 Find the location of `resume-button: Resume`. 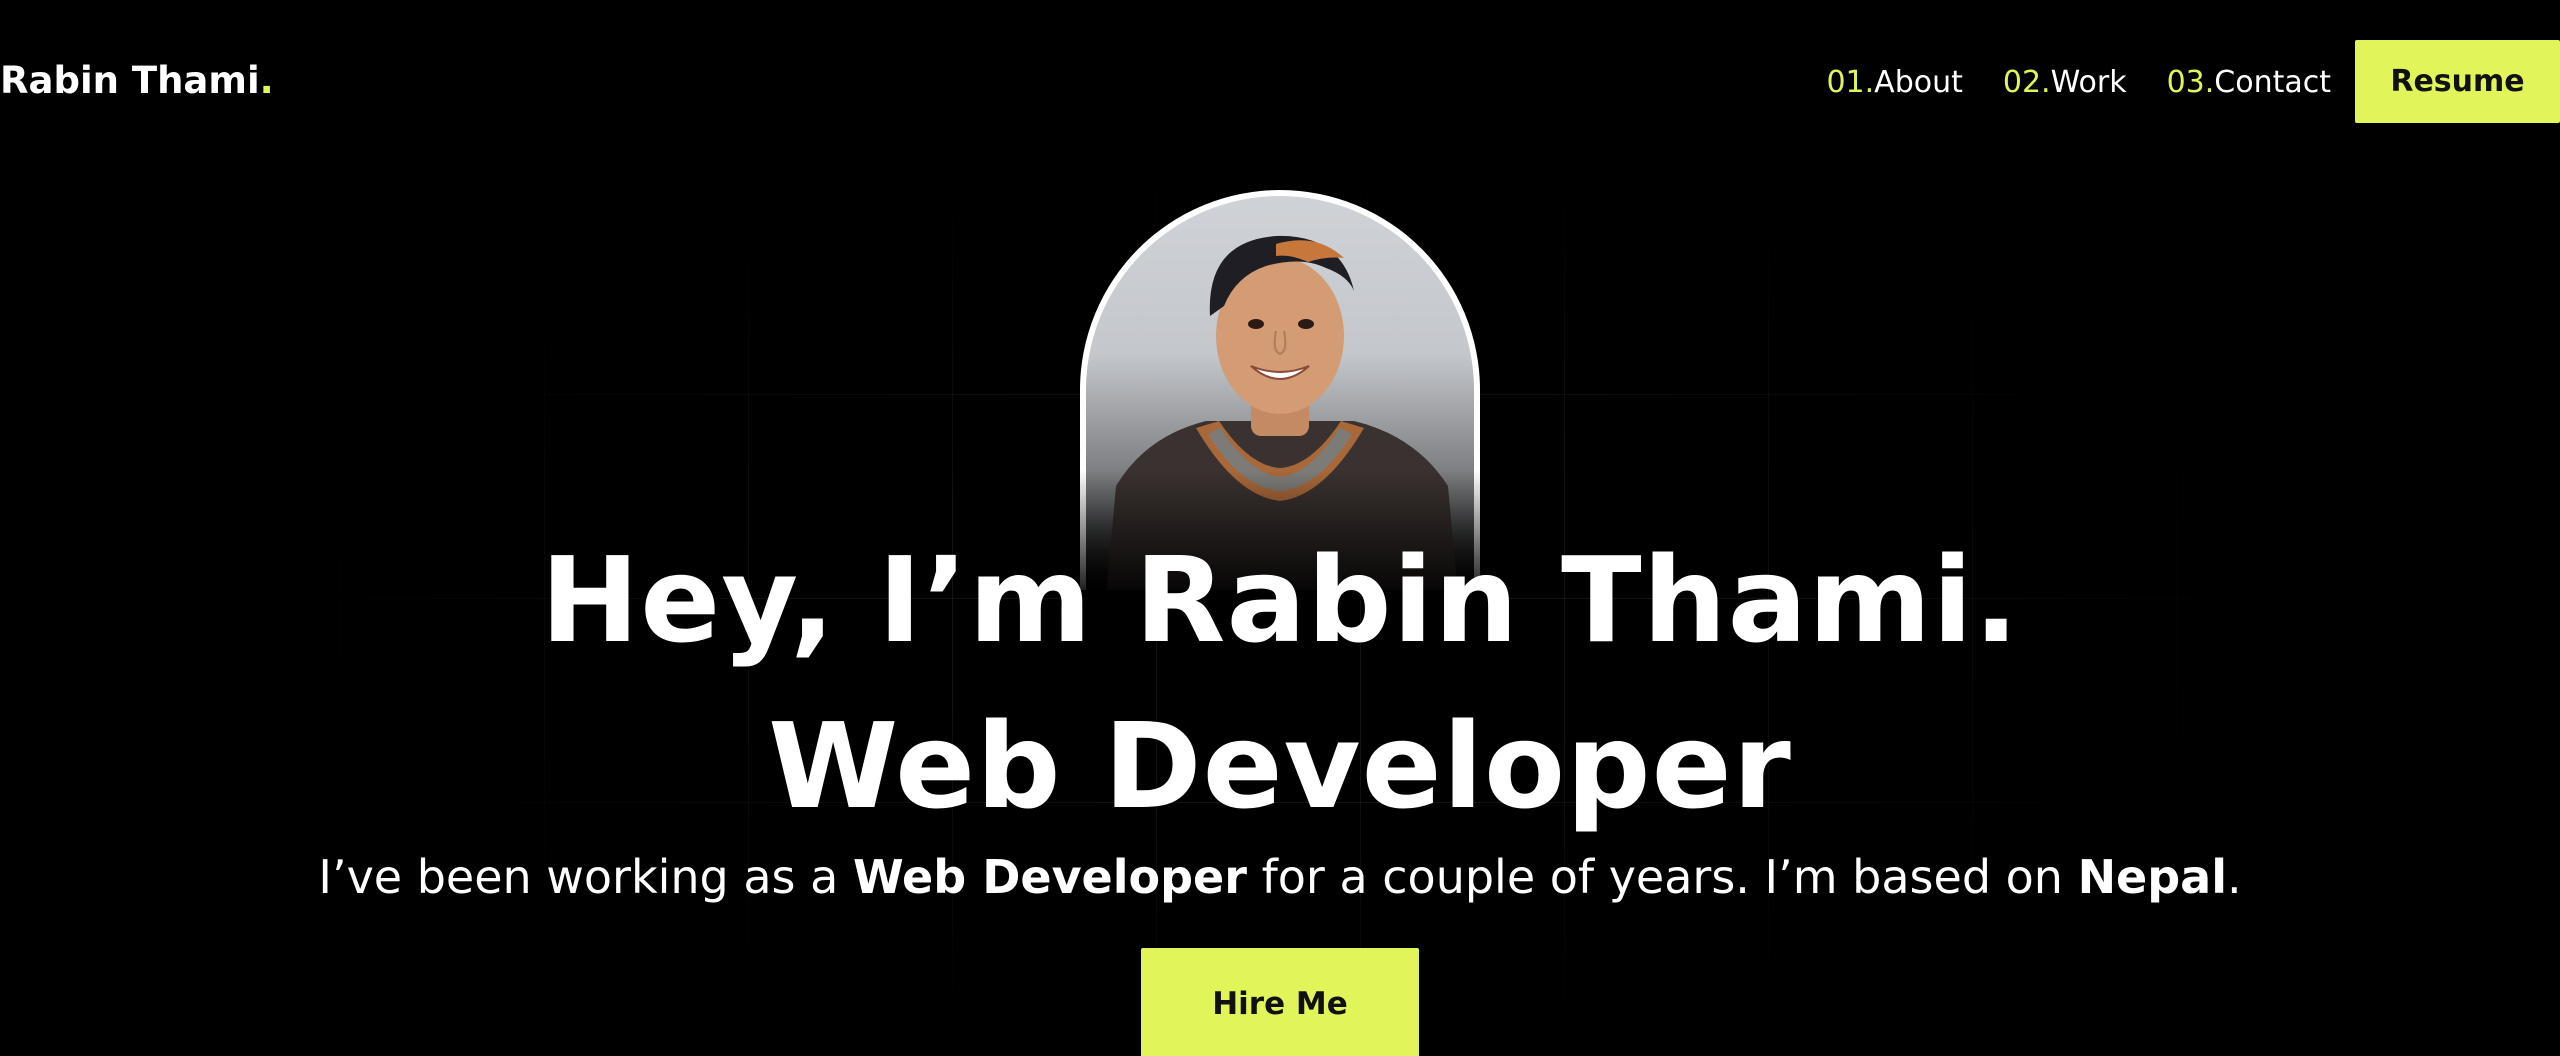

resume-button: Resume is located at coordinates (2457, 81).